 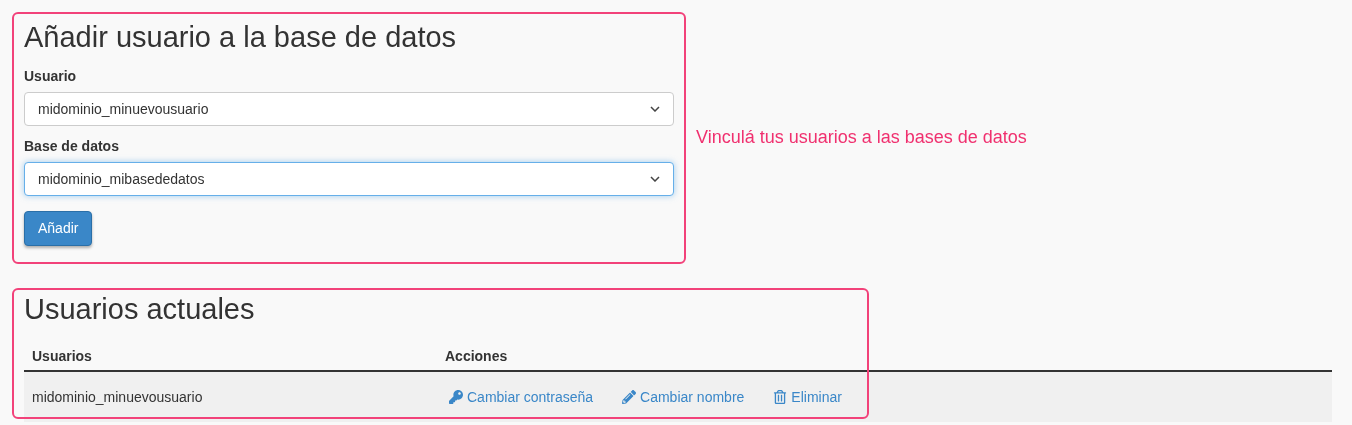 I want to click on select-field: midominio_mibasededatos, so click(x=349, y=179).